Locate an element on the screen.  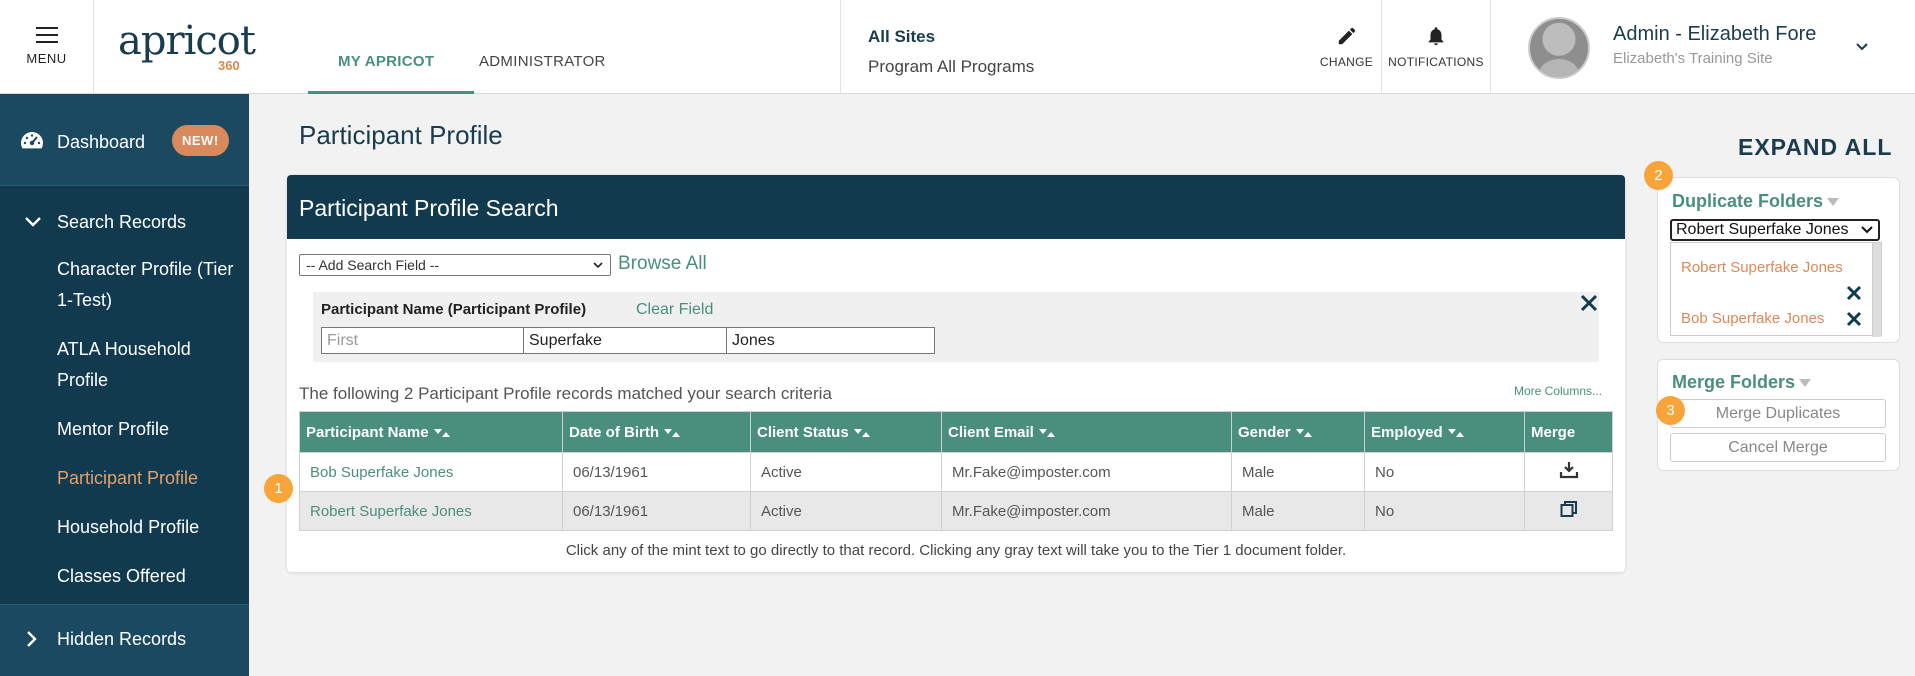
avatar is located at coordinates (1559, 48).